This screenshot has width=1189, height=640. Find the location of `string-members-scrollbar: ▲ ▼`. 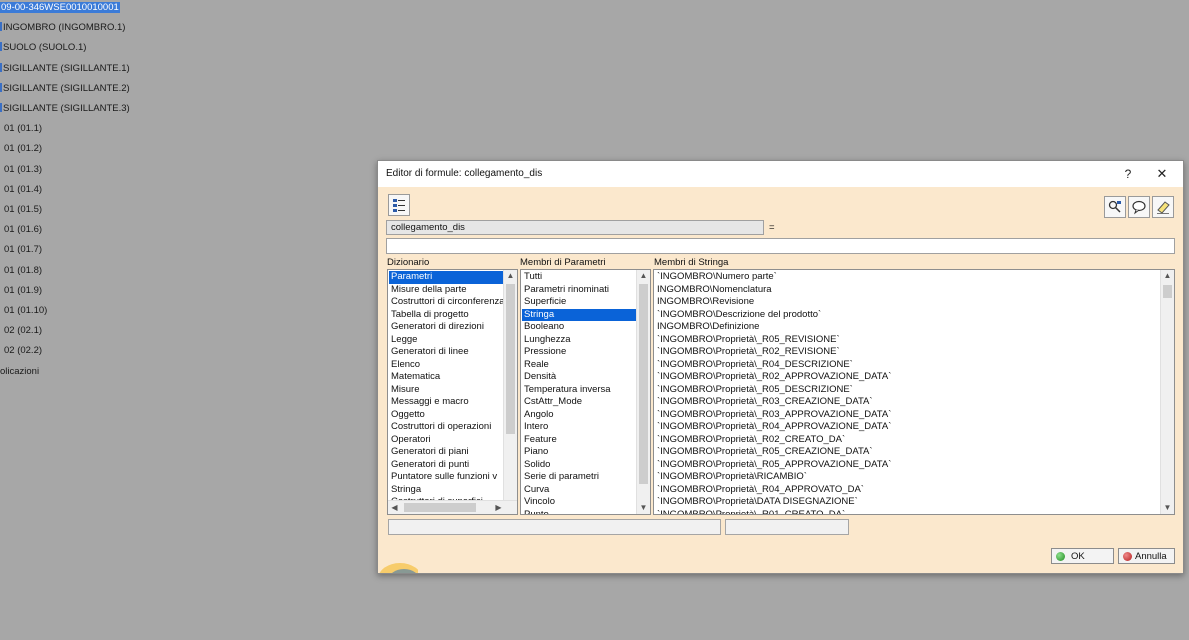

string-members-scrollbar: ▲ ▼ is located at coordinates (1167, 392).